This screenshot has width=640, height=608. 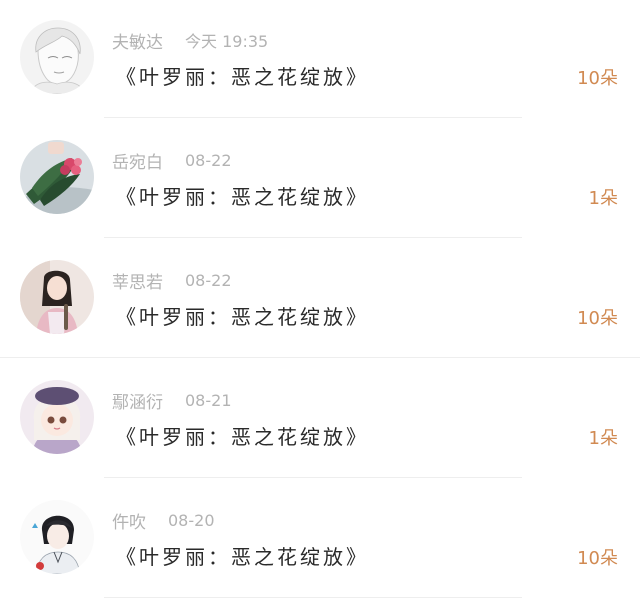 What do you see at coordinates (137, 400) in the screenshot?
I see `user-name: 鄢涵衍` at bounding box center [137, 400].